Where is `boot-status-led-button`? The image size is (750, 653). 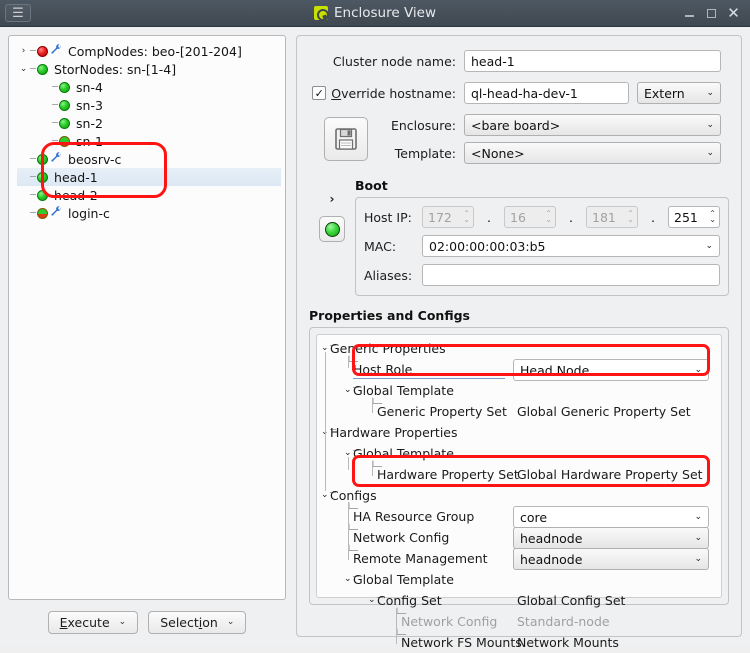 boot-status-led-button is located at coordinates (332, 229).